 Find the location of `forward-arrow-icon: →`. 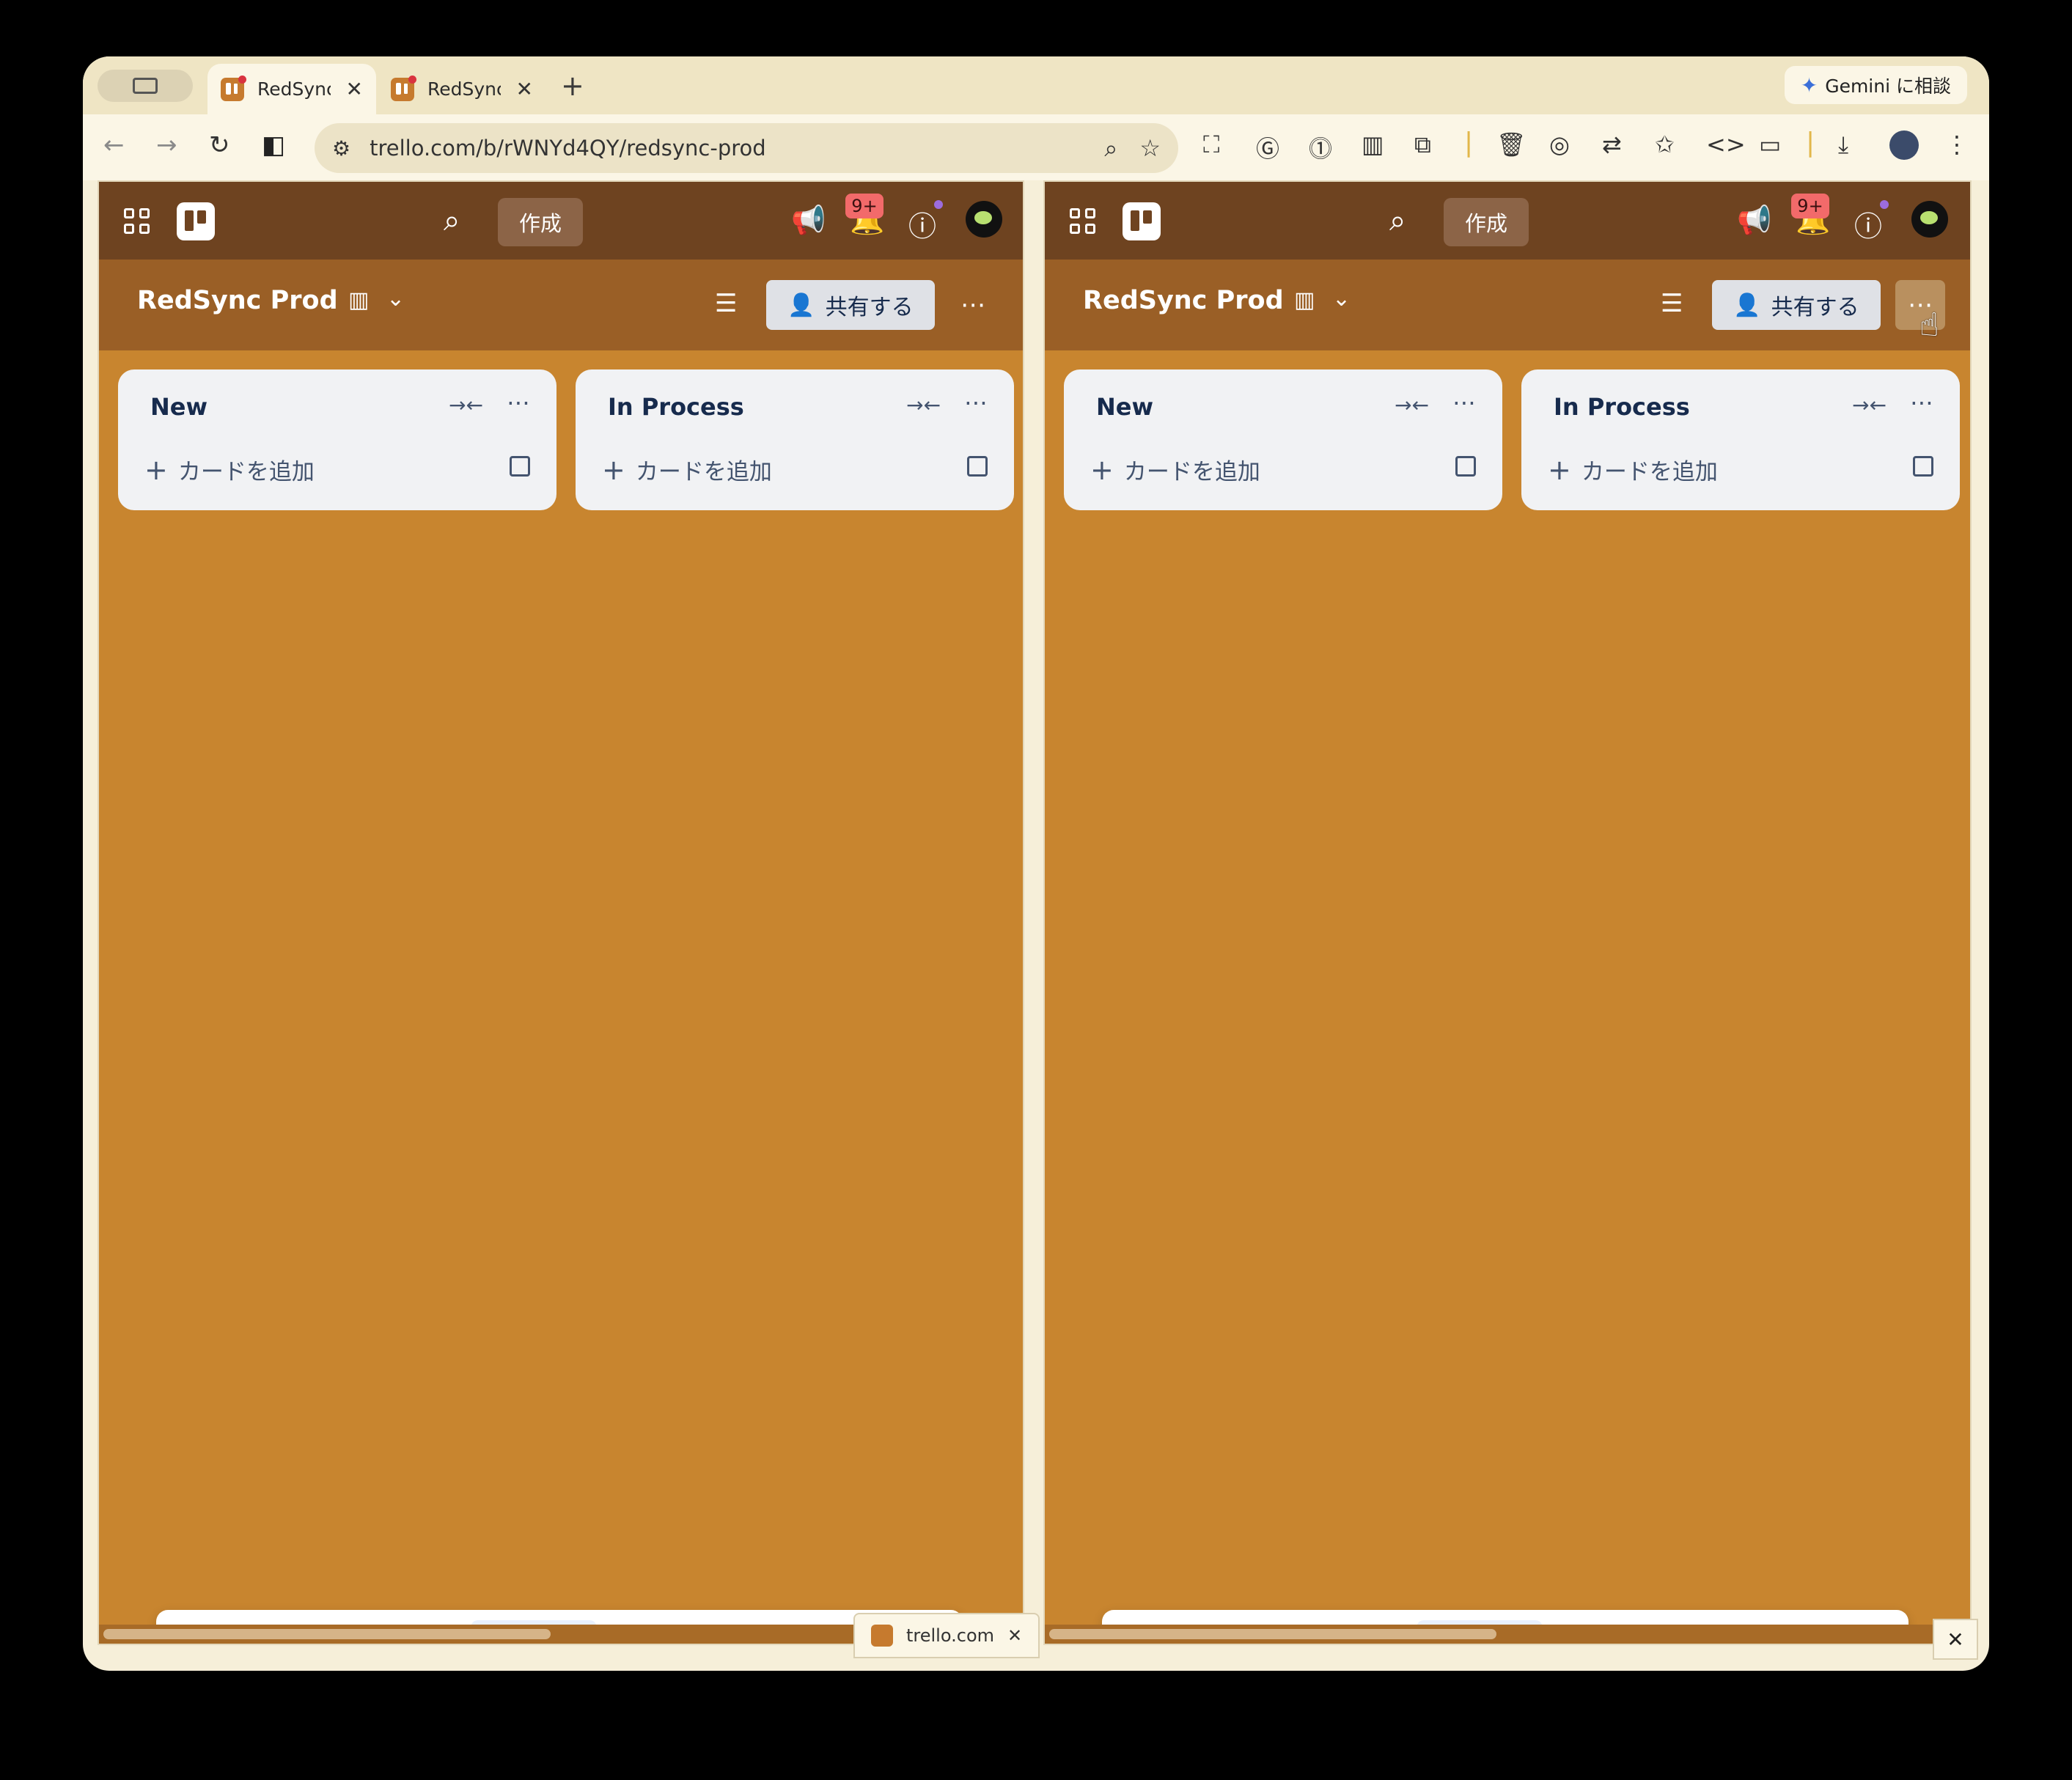

forward-arrow-icon: → is located at coordinates (166, 145).